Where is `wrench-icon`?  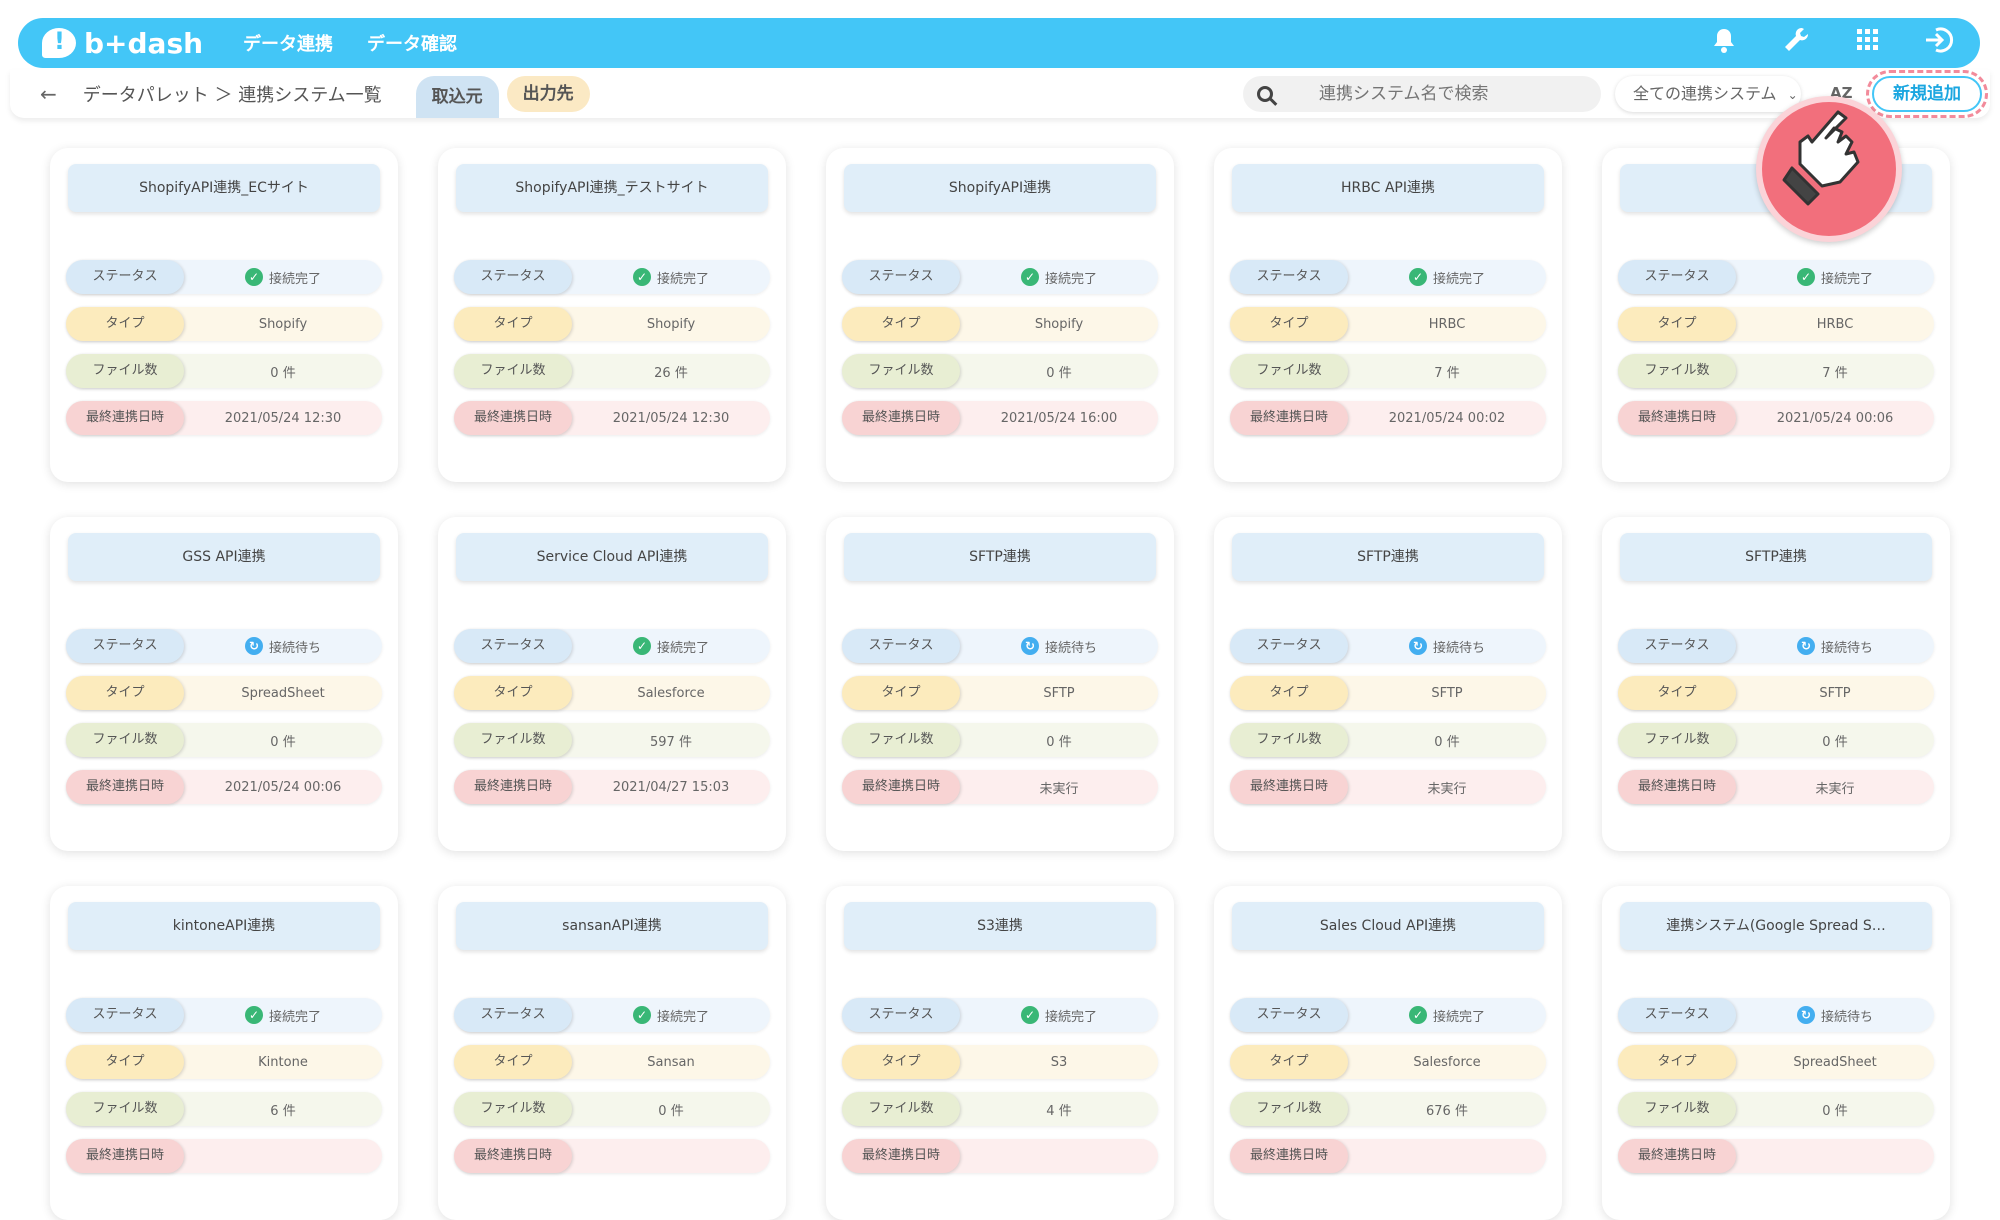
wrench-icon is located at coordinates (1796, 43).